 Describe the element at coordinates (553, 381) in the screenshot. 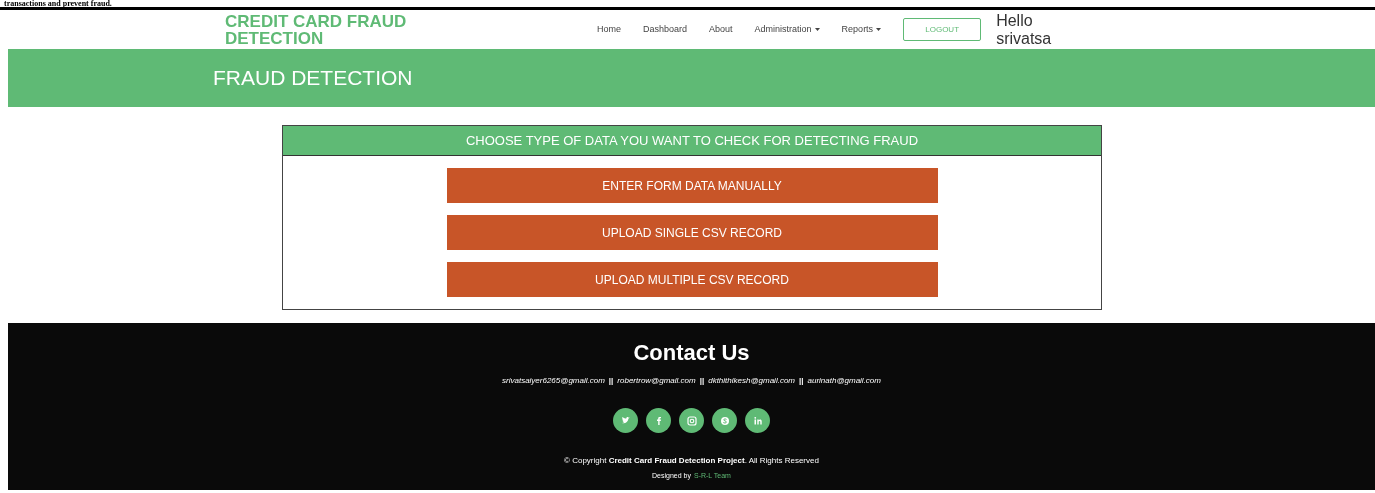

I see `email-link: srivatsaiyer6265@gmail.com` at that location.